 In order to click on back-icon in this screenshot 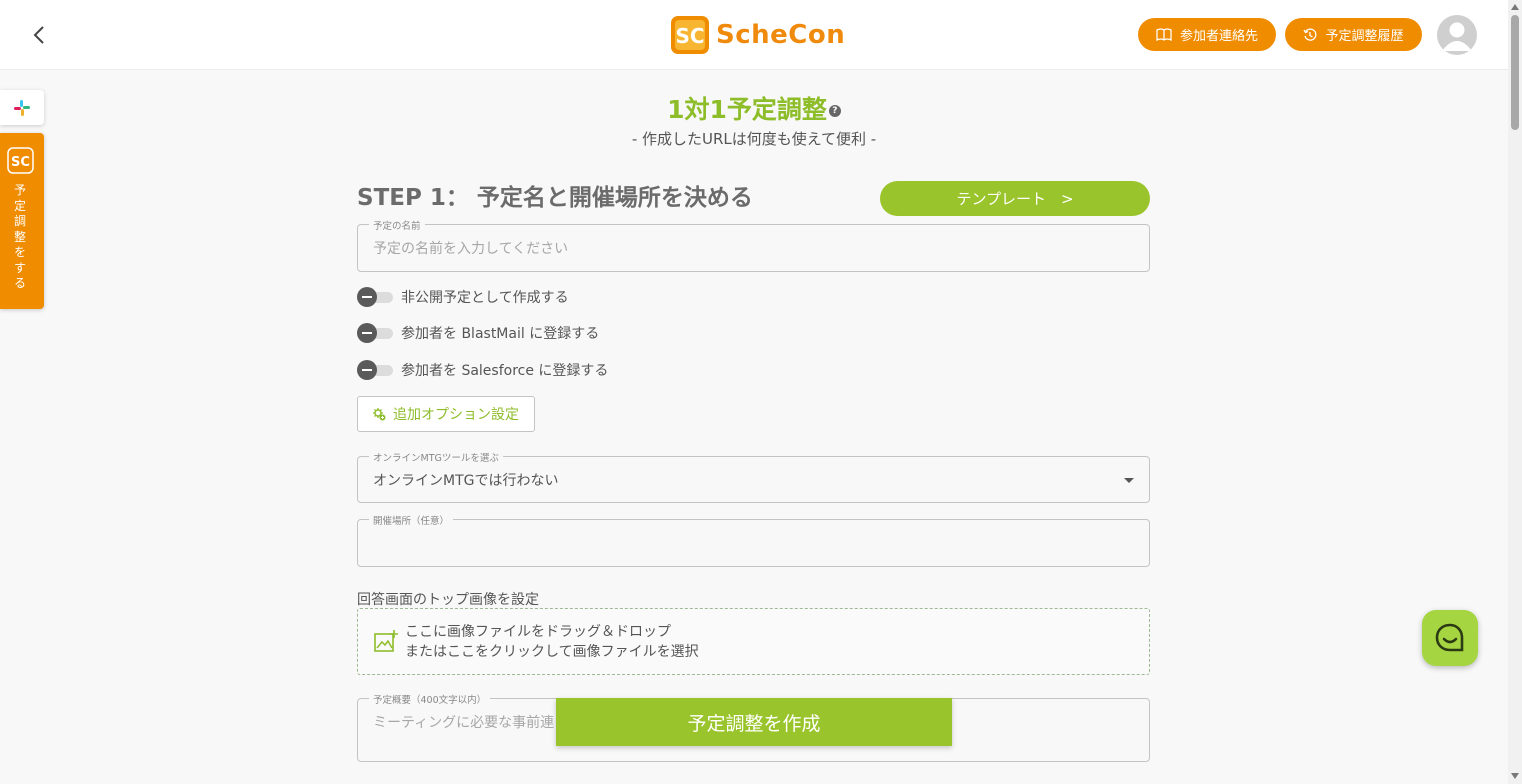, I will do `click(38, 35)`.